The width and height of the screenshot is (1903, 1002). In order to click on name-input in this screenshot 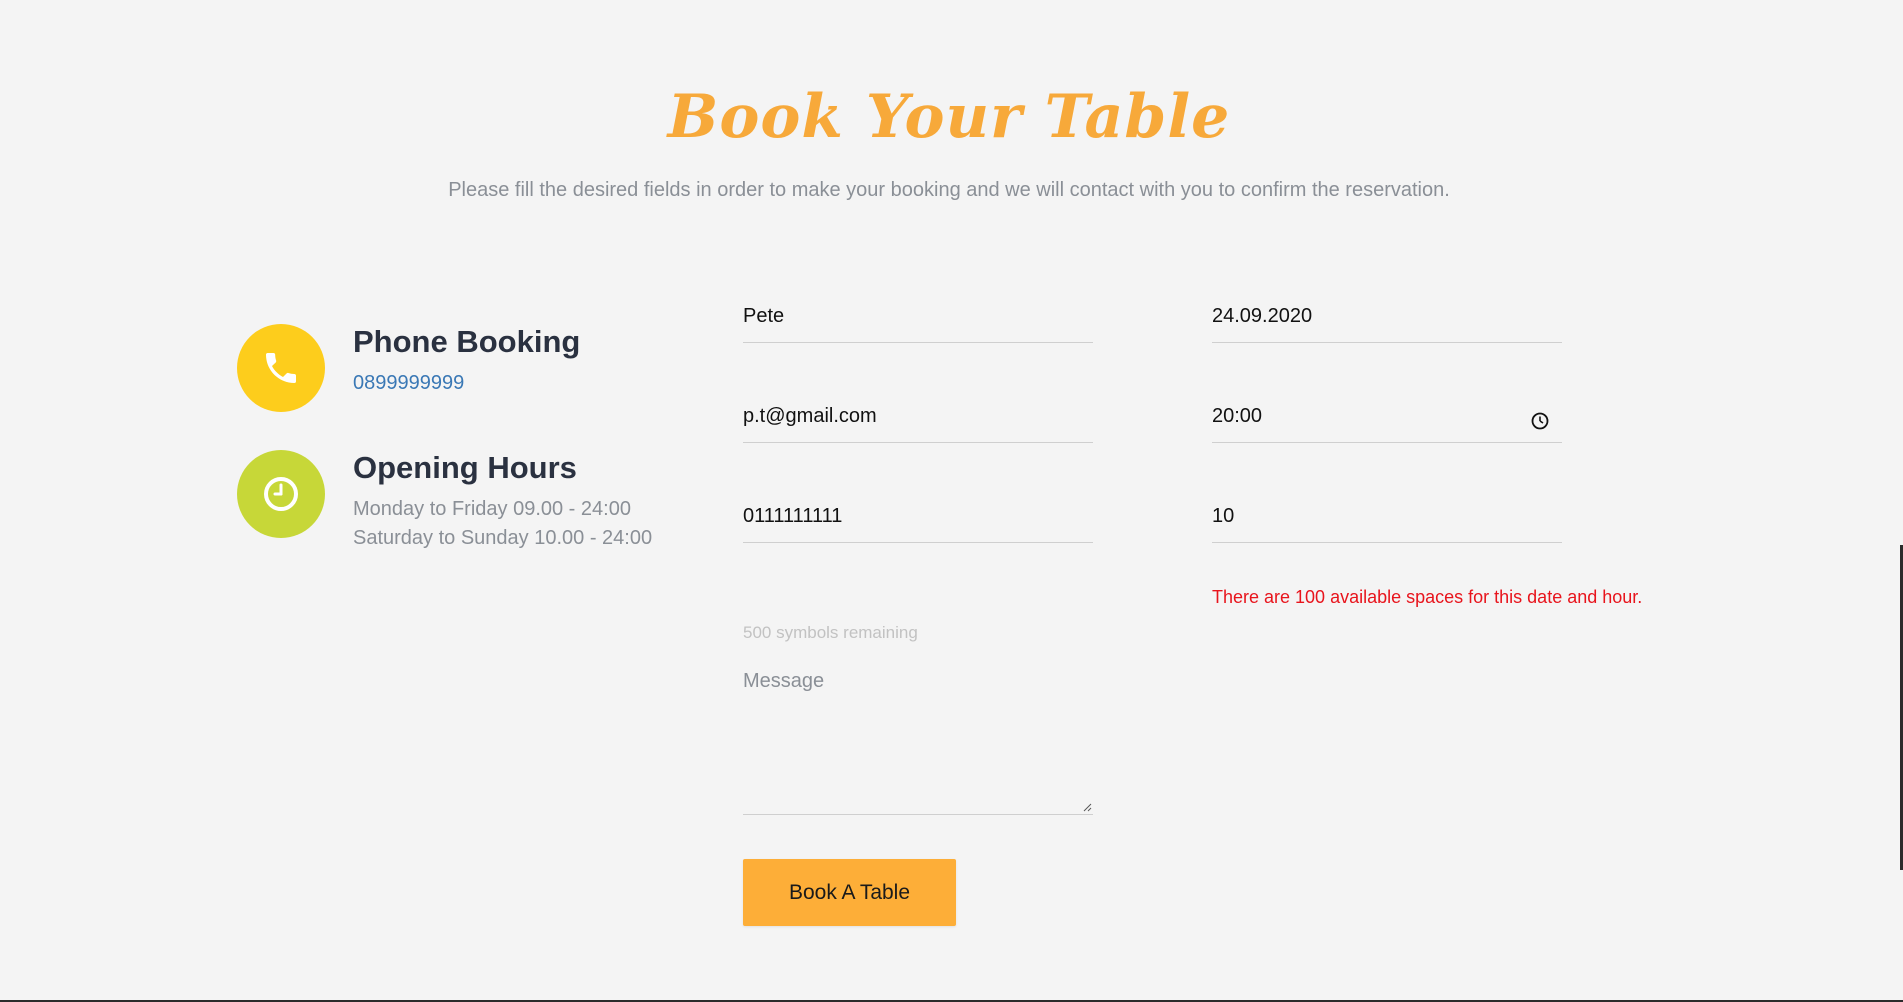, I will do `click(918, 320)`.